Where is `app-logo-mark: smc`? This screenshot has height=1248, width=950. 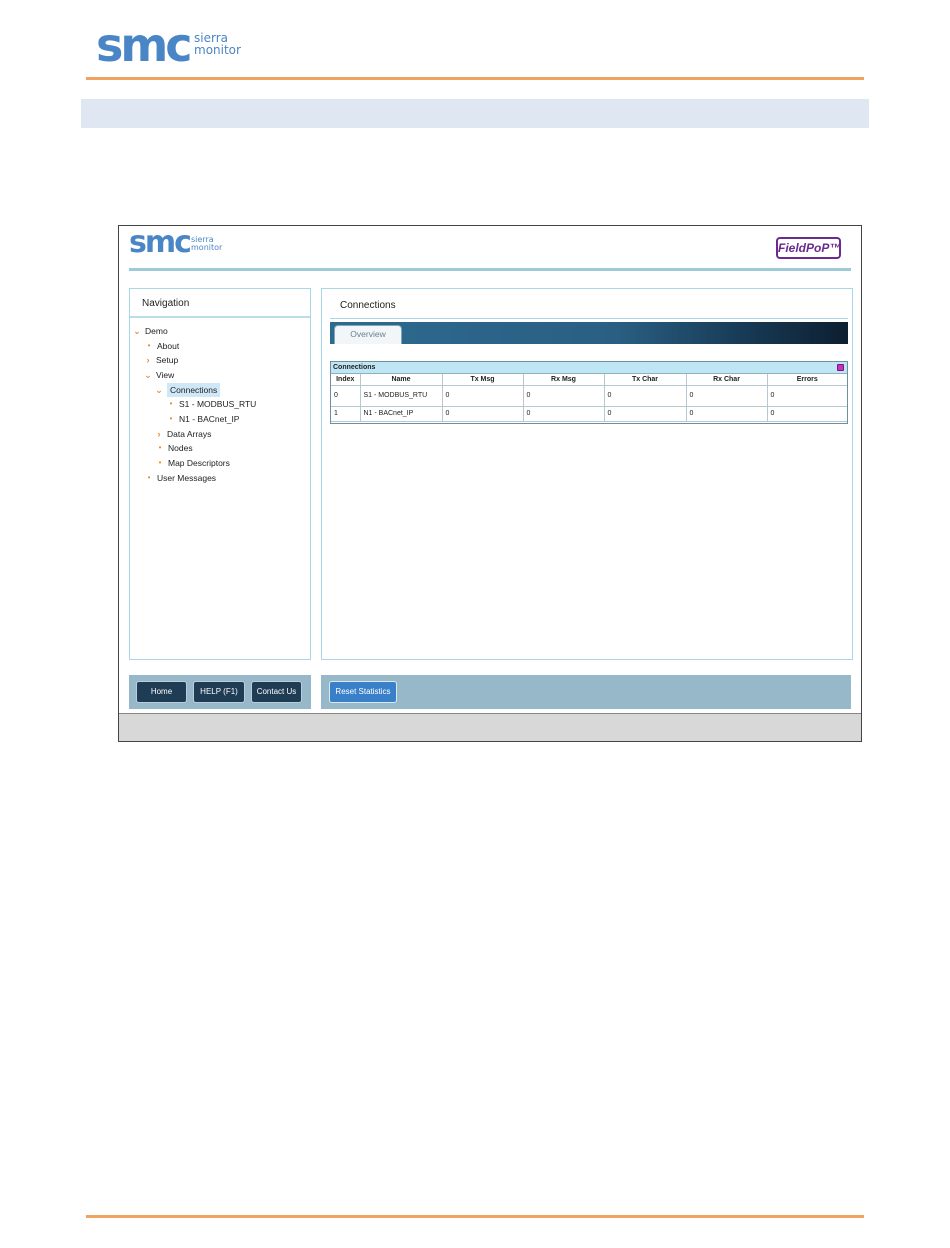 app-logo-mark: smc is located at coordinates (160, 242).